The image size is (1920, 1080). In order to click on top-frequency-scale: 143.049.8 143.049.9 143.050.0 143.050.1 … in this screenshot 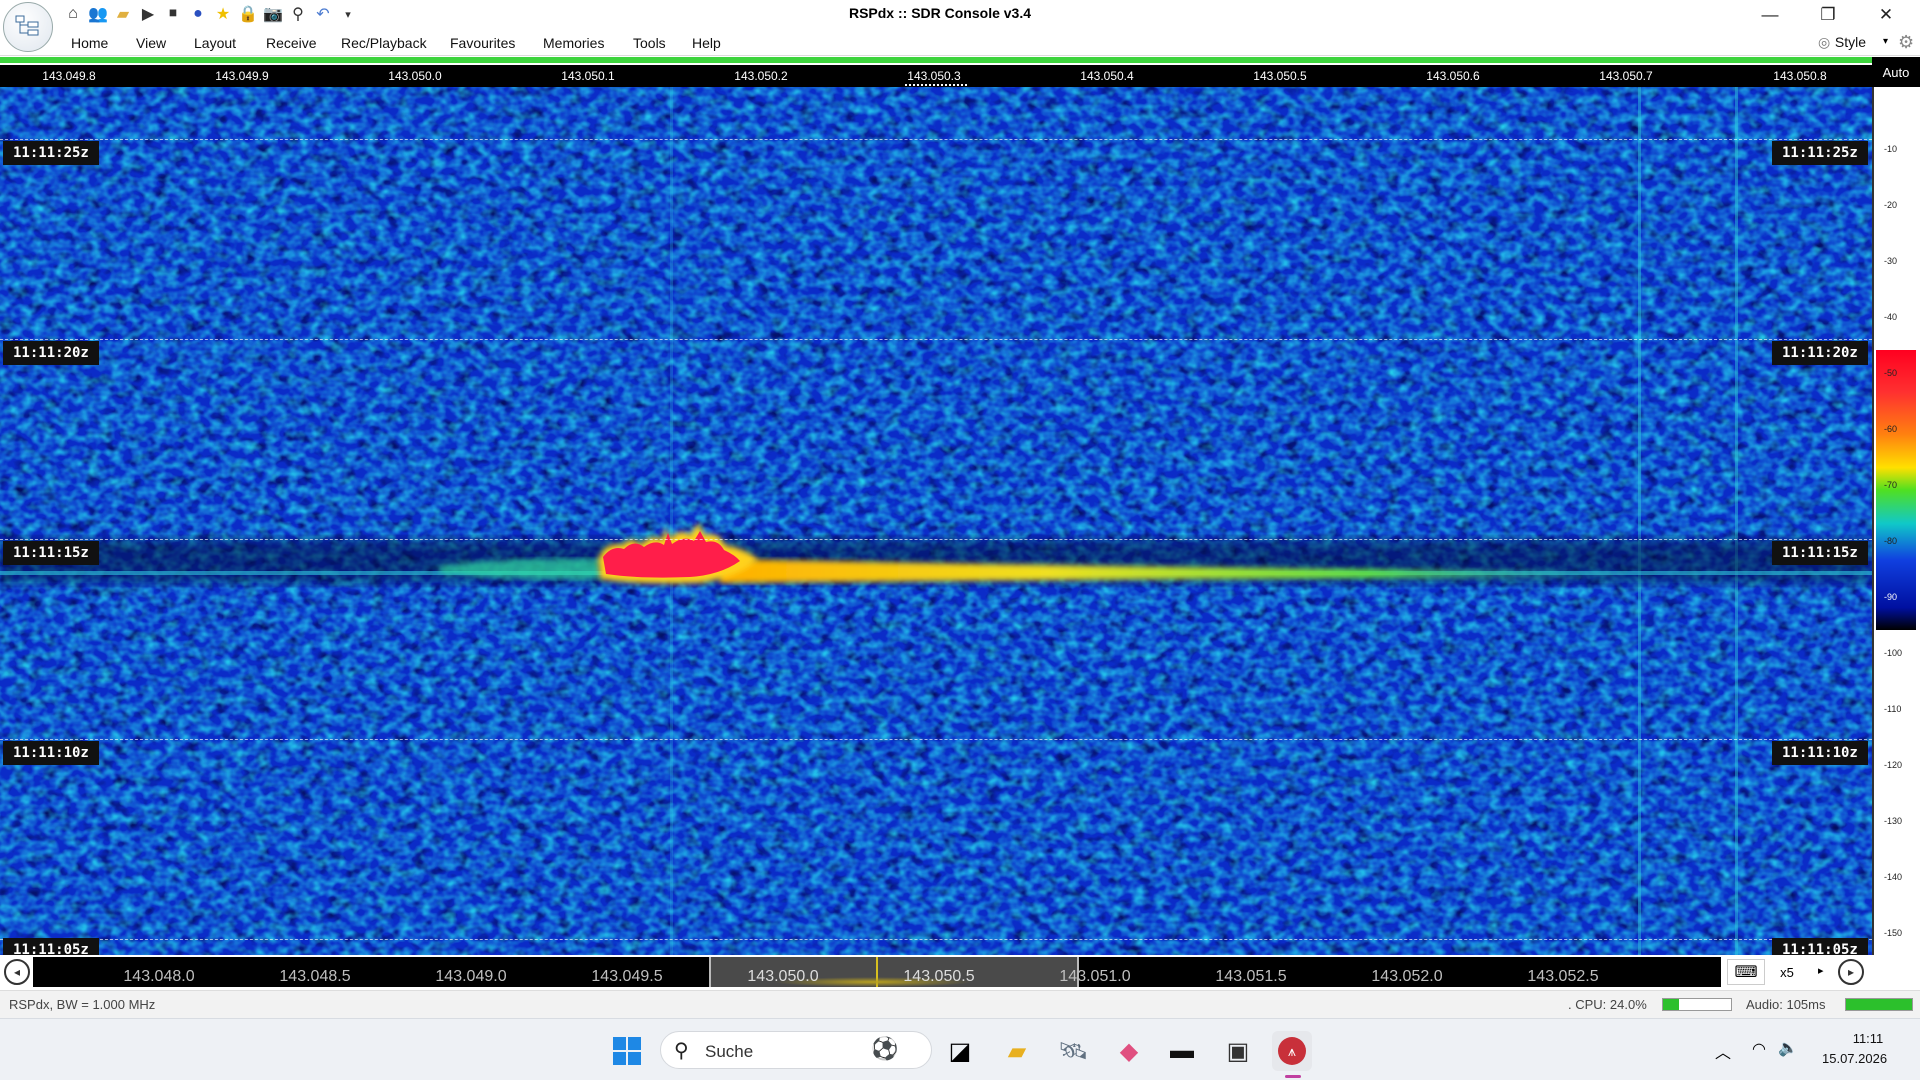, I will do `click(936, 75)`.